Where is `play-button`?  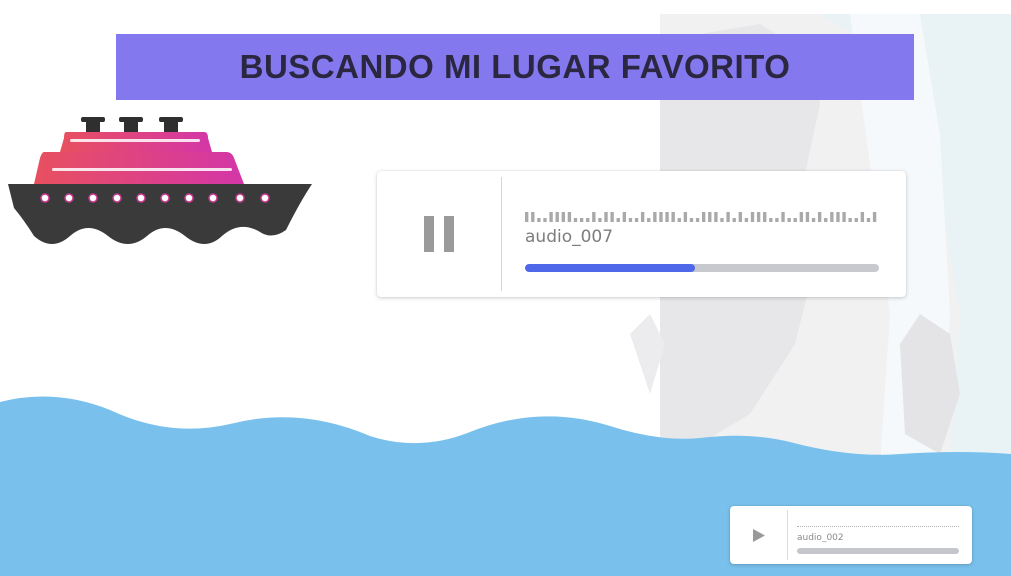 play-button is located at coordinates (758, 535).